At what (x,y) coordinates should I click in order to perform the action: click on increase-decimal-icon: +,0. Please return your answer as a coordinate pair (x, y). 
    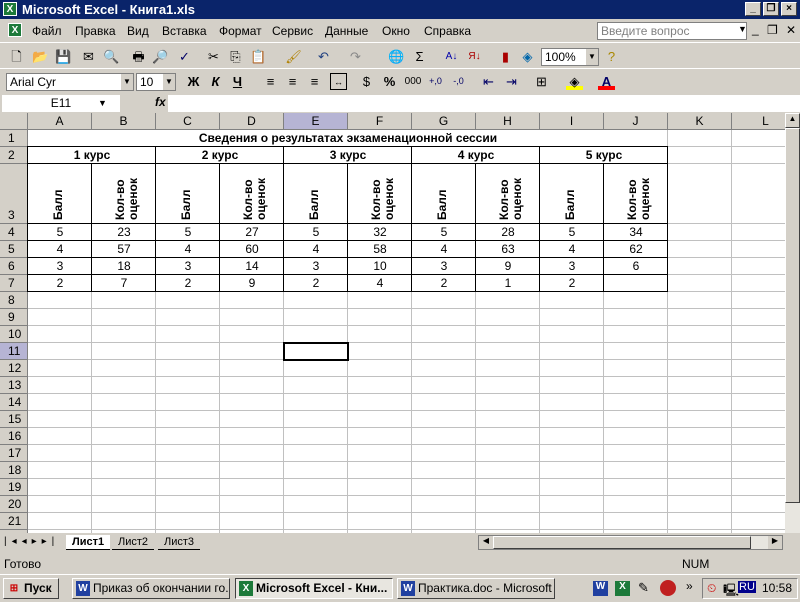
    Looking at the image, I should click on (435, 81).